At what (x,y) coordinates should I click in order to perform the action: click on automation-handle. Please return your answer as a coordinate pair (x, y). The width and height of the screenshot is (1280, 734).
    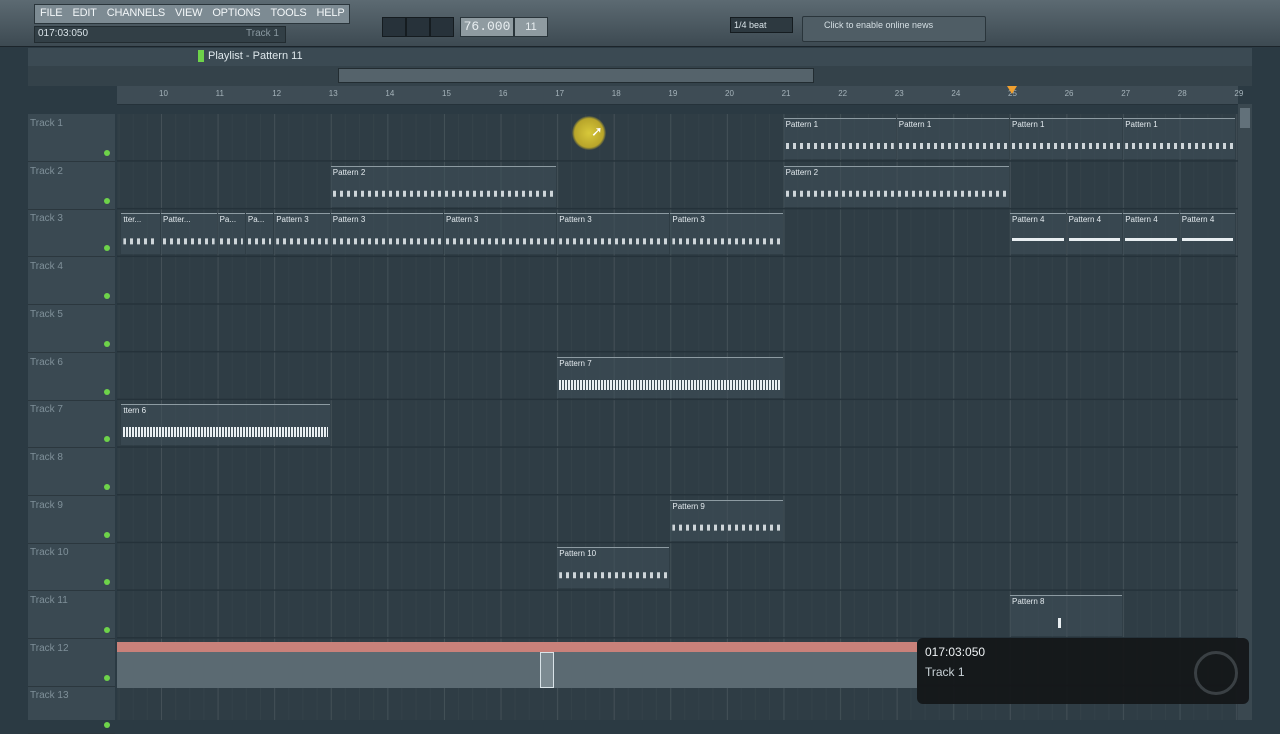
    Looking at the image, I should click on (547, 670).